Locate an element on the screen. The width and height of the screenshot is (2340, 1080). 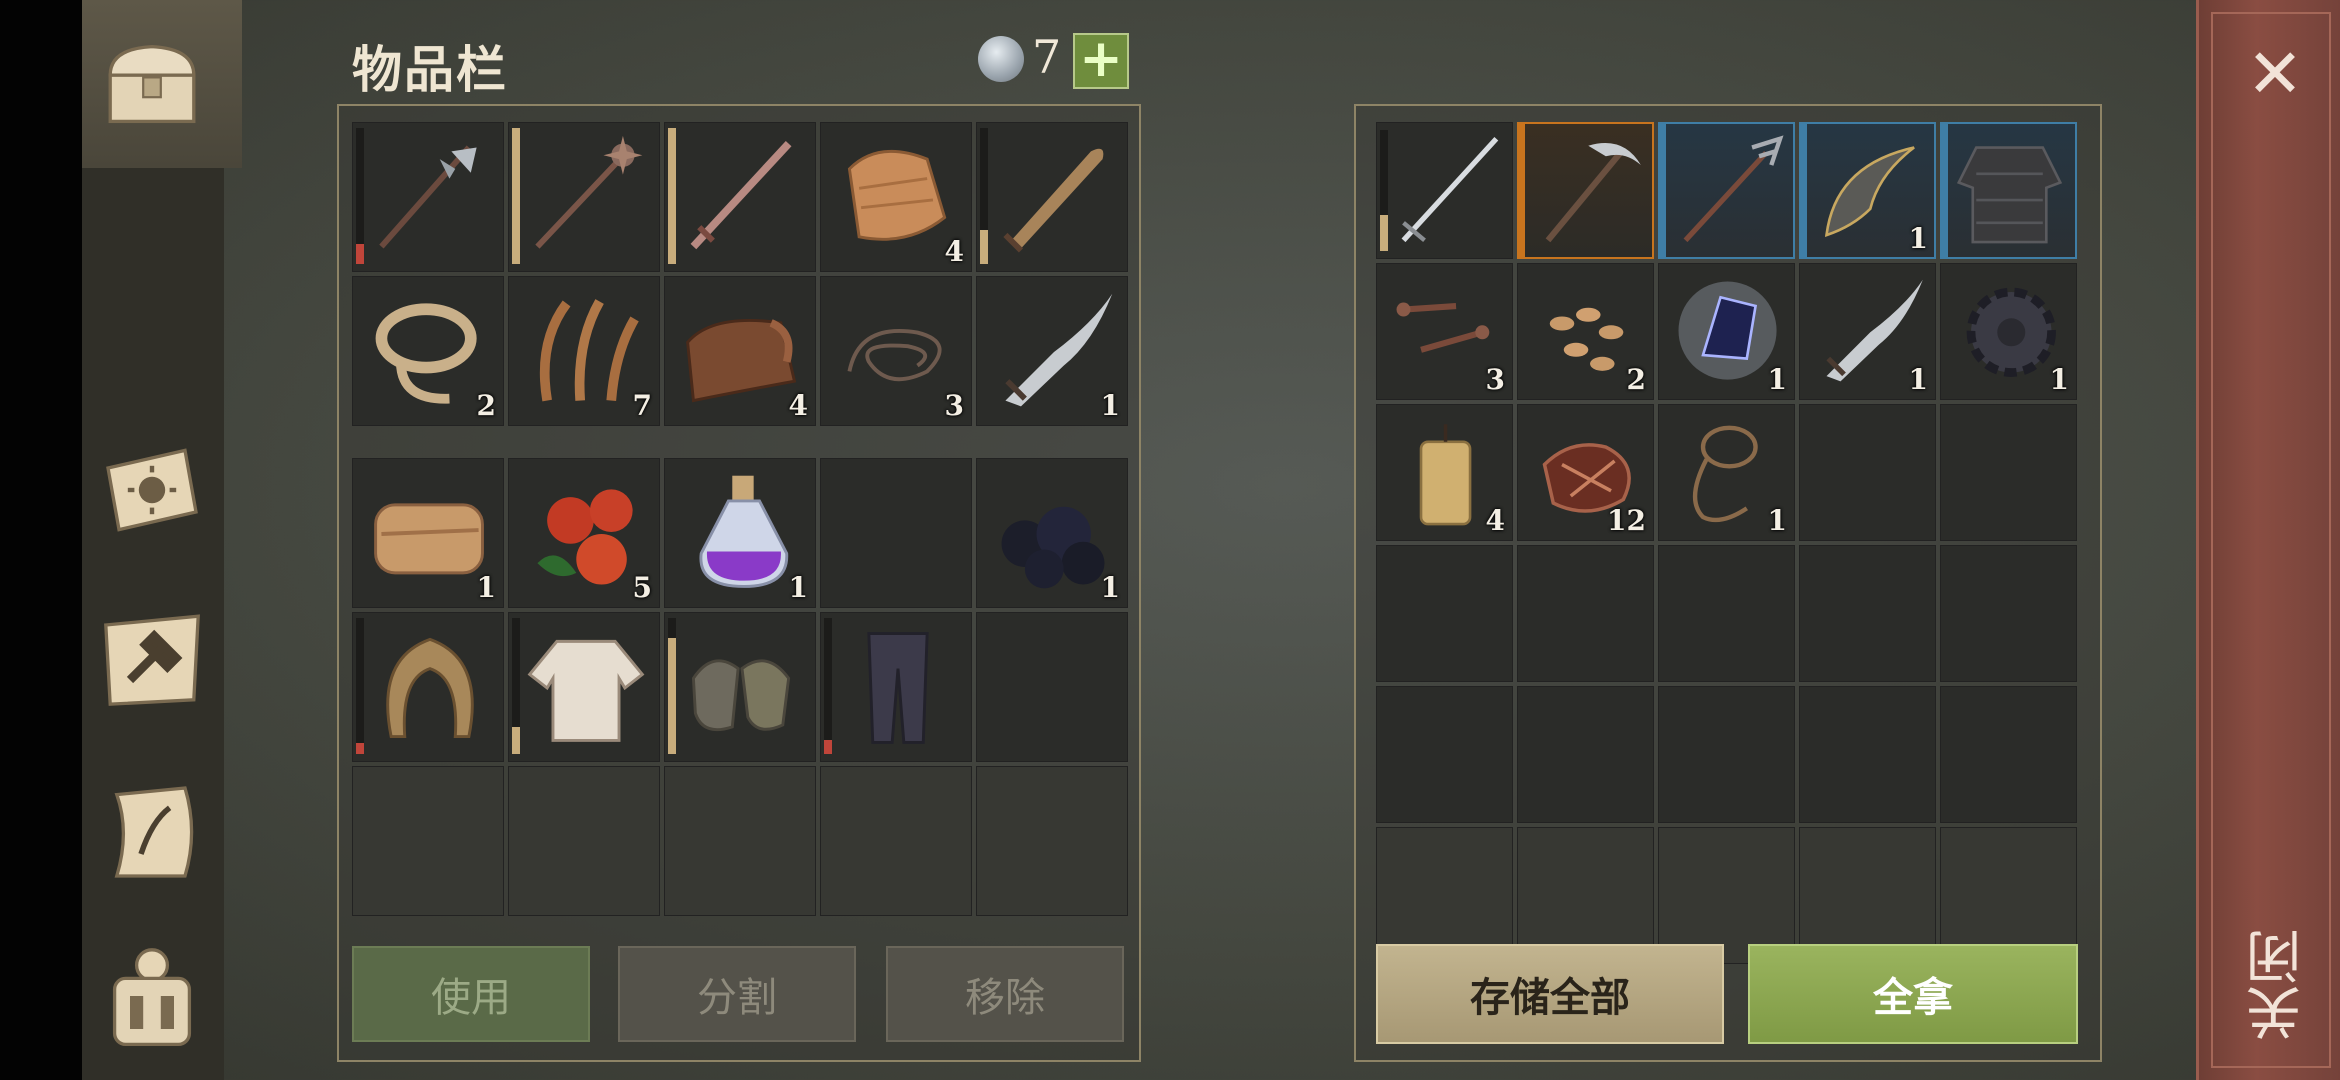
bronze-blade-icon is located at coordinates (1053, 200).